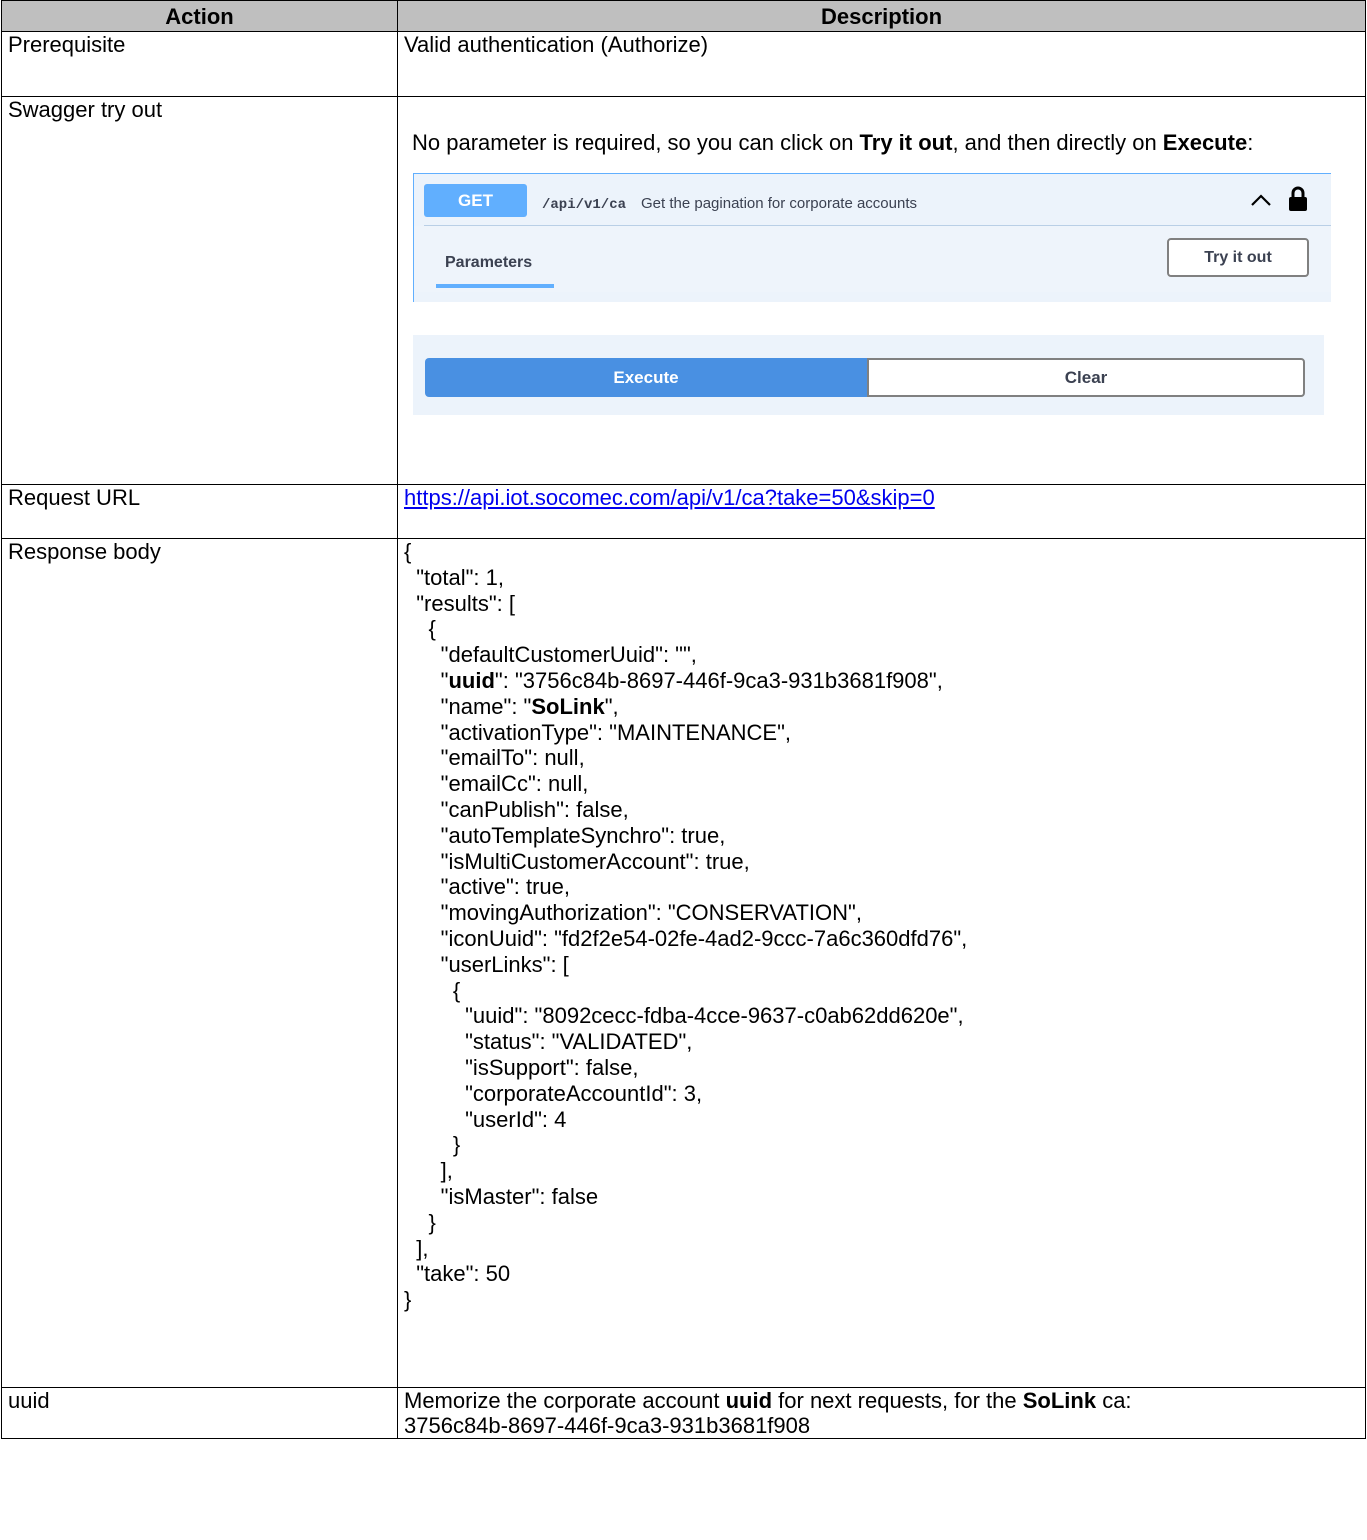 Image resolution: width=1367 pixels, height=1540 pixels. I want to click on try-it-out-button: Try it out, so click(1238, 257).